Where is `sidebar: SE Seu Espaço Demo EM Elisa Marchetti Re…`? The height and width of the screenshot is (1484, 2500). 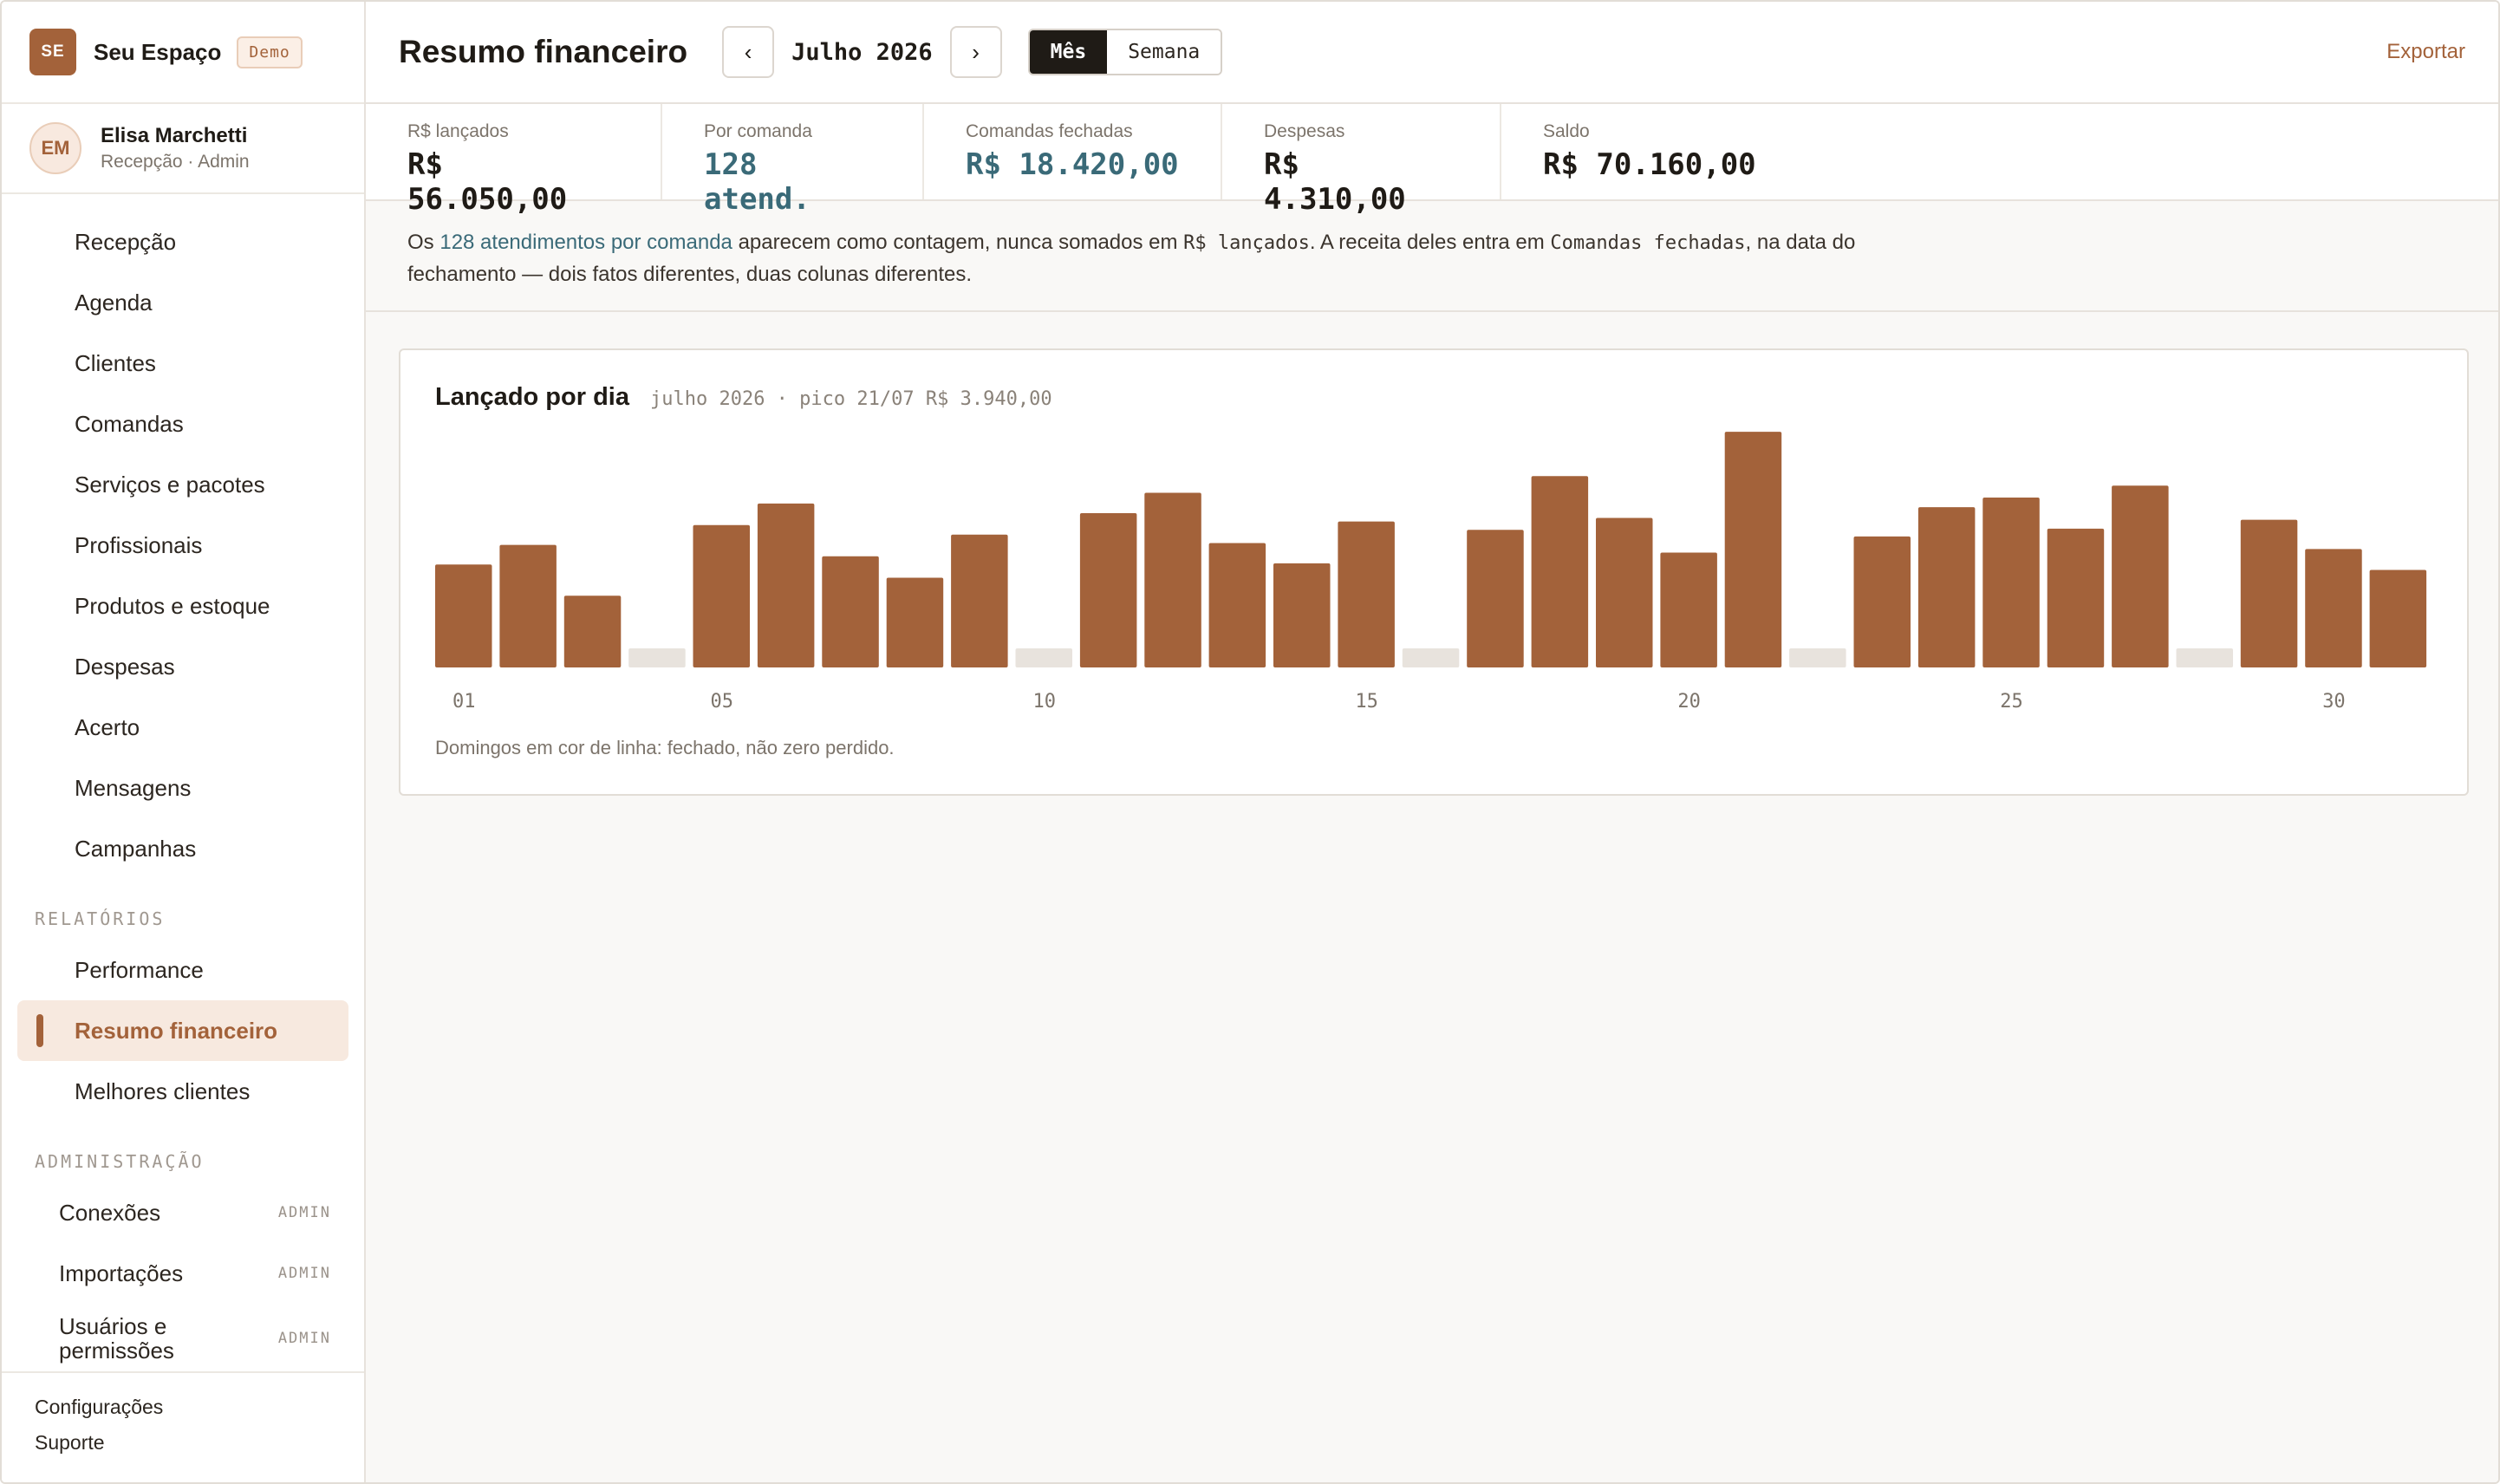
sidebar: SE Seu Espaço Demo EM Elisa Marchetti Re… is located at coordinates (184, 742).